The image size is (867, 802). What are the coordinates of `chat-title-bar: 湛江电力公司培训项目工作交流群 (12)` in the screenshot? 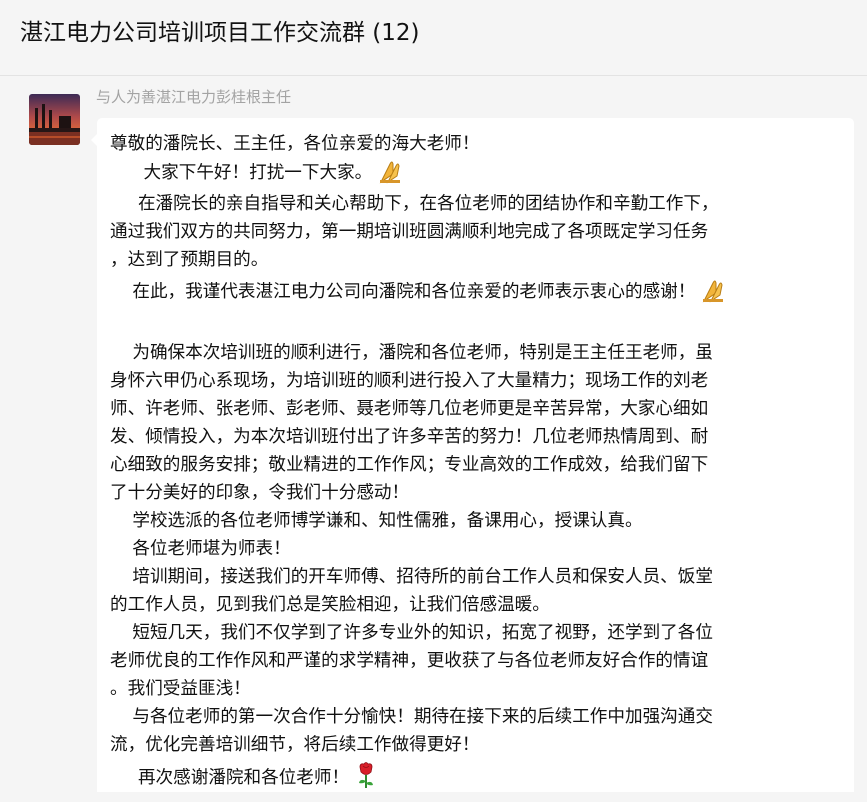 It's located at (433, 38).